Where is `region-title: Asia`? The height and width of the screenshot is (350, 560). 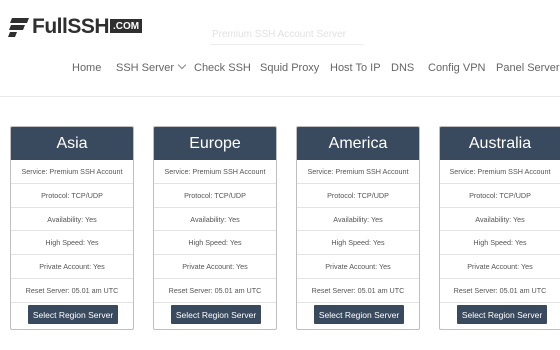
region-title: Asia is located at coordinates (72, 143).